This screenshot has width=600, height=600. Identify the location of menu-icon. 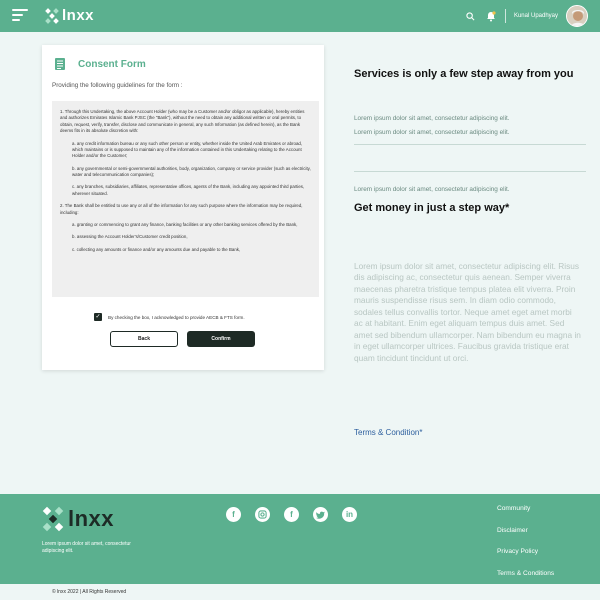
(20, 16).